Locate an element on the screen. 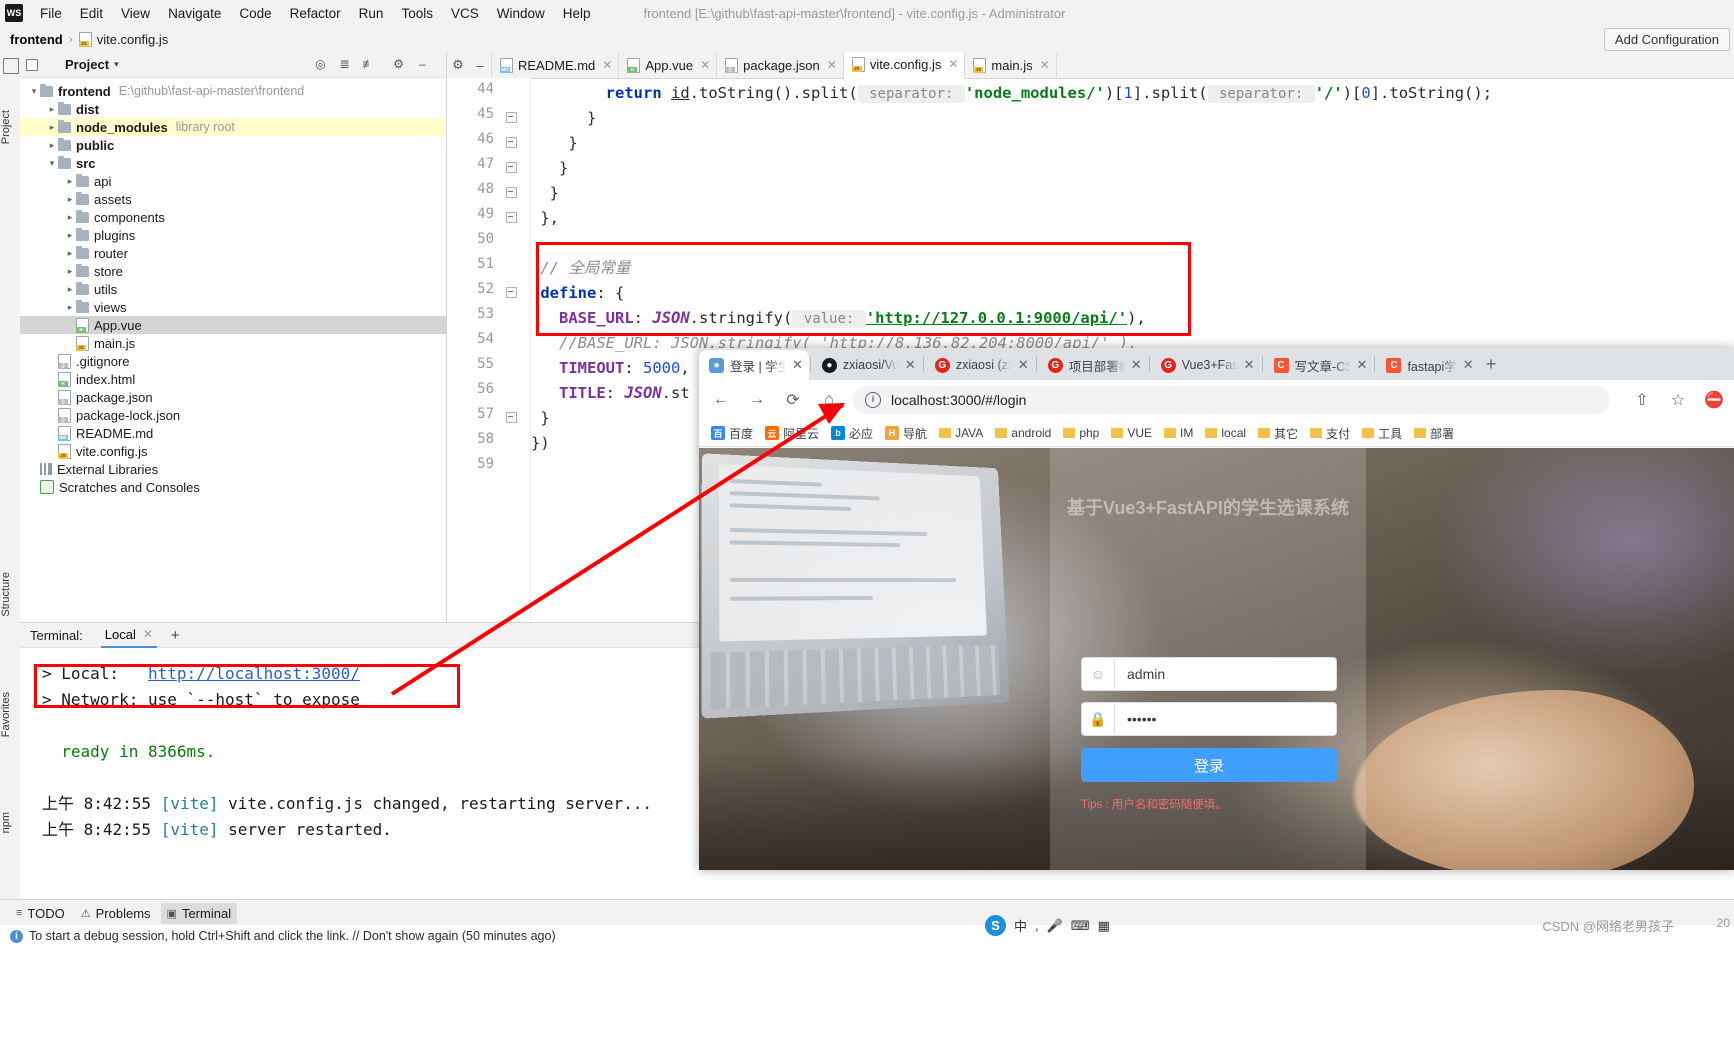  forward-button: → is located at coordinates (757, 400).